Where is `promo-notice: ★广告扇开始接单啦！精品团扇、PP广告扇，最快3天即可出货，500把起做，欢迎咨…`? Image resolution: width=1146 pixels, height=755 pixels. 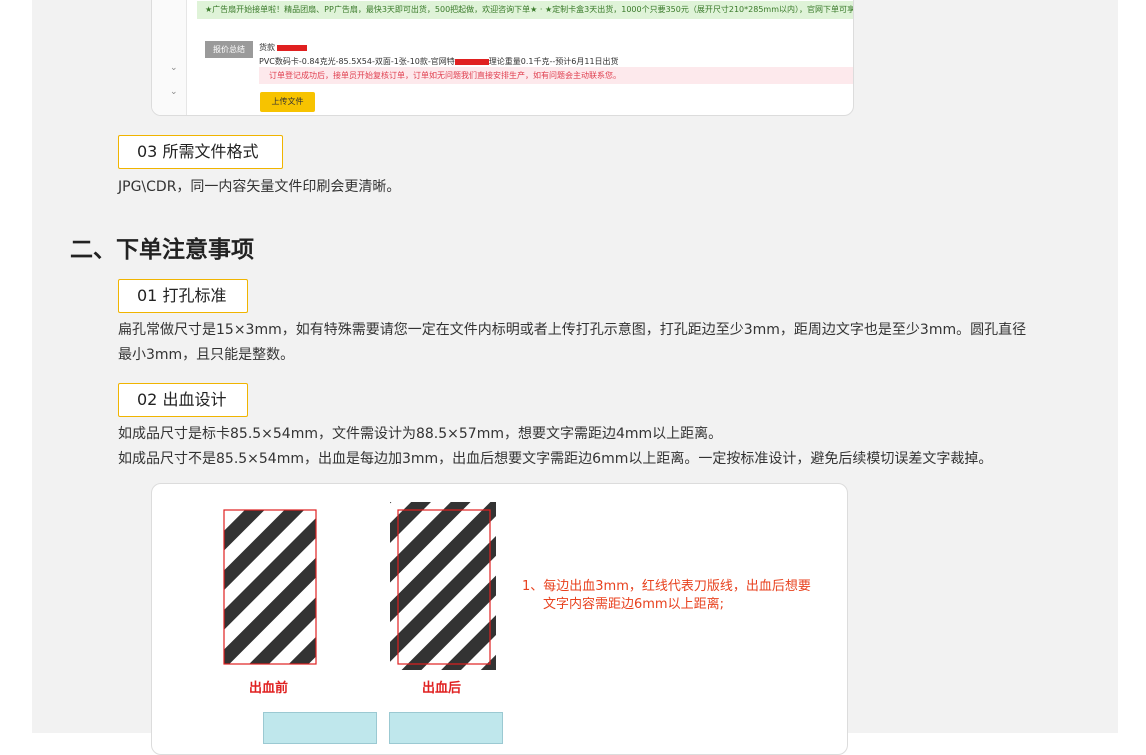 promo-notice: ★广告扇开始接单啦！精品团扇、PP广告扇，最快3天即可出货，500把起做，欢迎咨… is located at coordinates (525, 10).